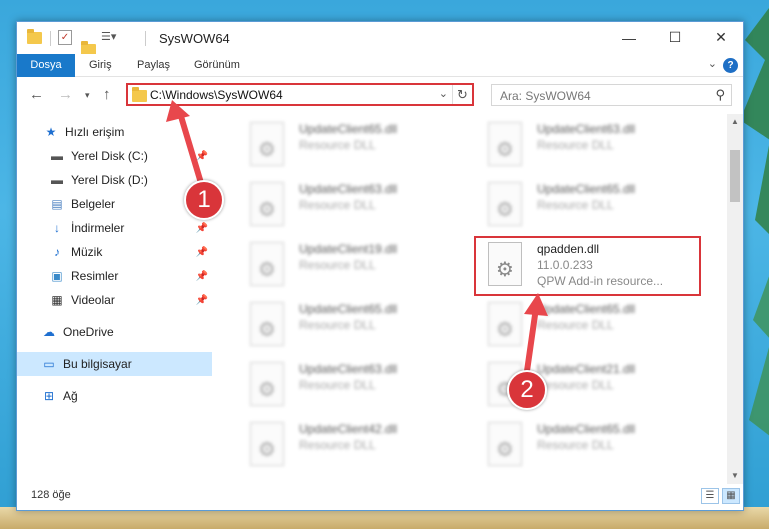 The image size is (769, 529). I want to click on sidebar-item-local-disk-c: ▬ Yerel Disk (C:) 📌, so click(114, 156).